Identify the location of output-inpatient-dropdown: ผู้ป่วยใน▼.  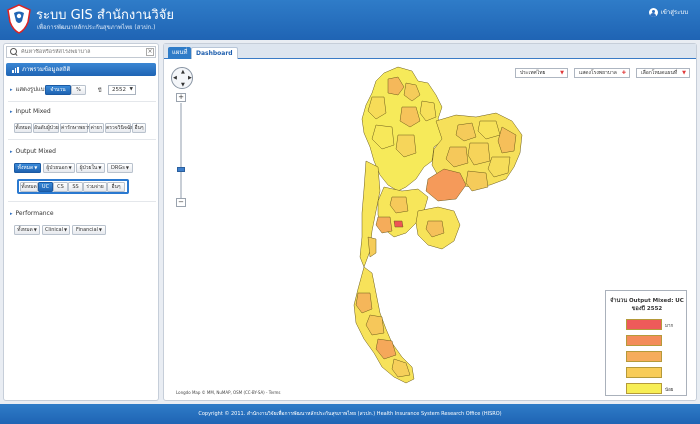
(90, 168).